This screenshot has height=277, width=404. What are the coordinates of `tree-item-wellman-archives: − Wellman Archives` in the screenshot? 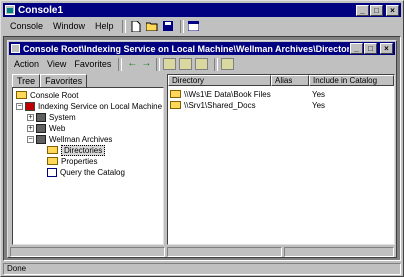 It's located at (69, 139).